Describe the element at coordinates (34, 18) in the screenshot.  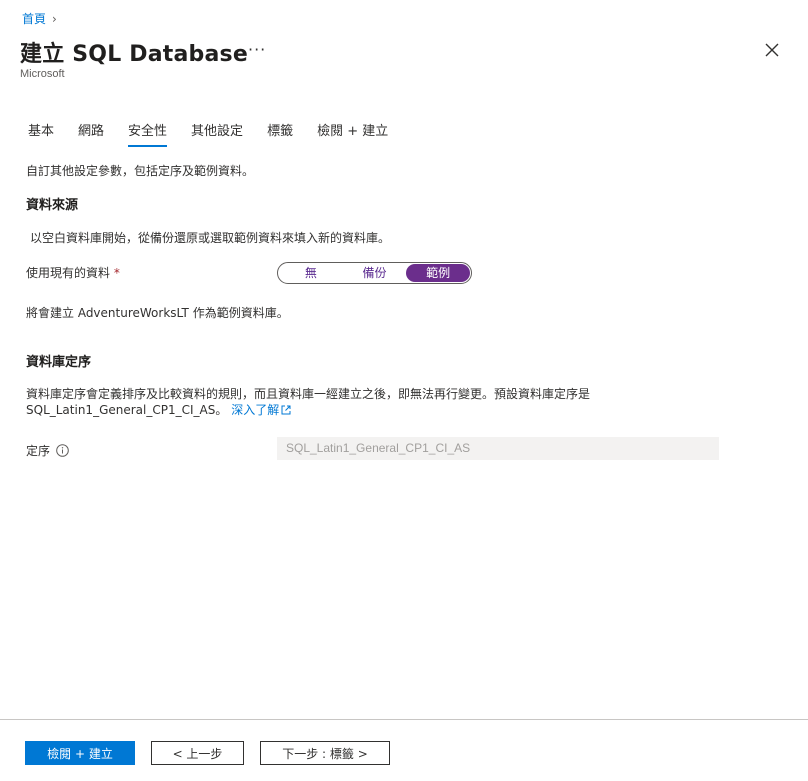
I see `breadcrumb-home-link: 首頁` at that location.